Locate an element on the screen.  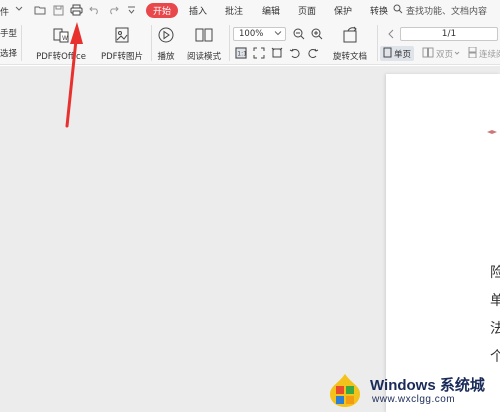
single-page-icon is located at coordinates (387, 54).